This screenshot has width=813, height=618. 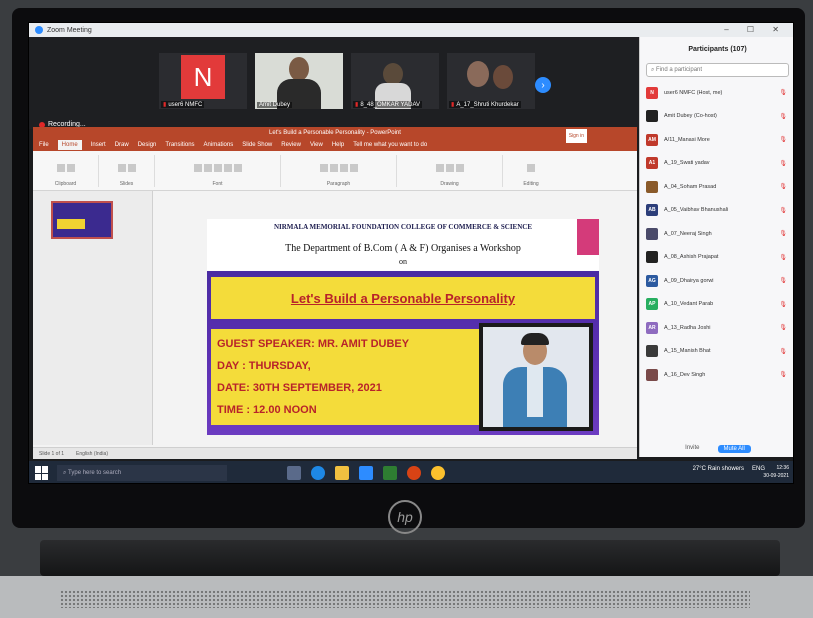 I want to click on ribbon-group-slides: Slides, so click(x=130, y=171).